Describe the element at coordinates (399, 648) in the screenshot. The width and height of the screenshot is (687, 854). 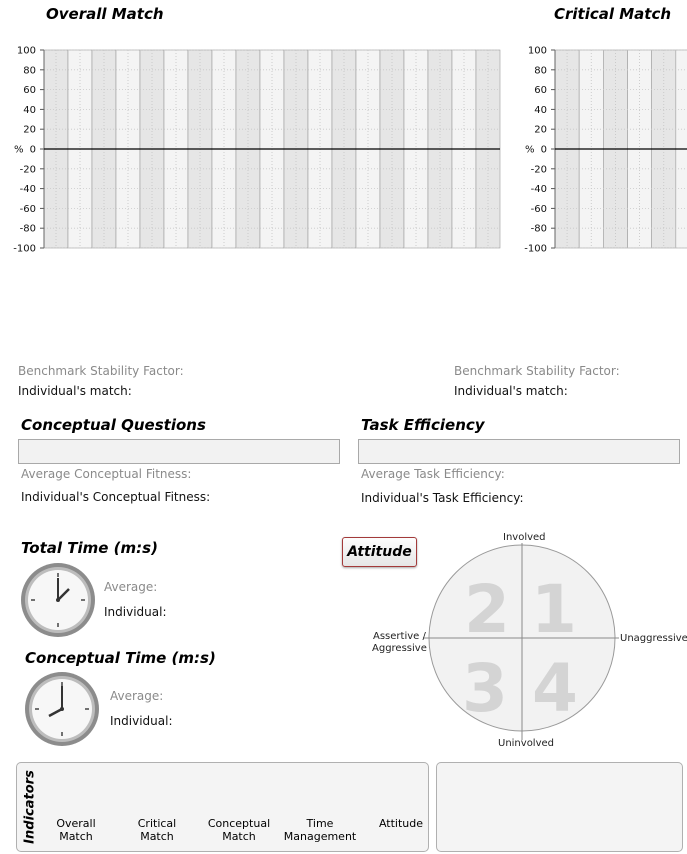
I see `attitude-aggressive-label: Aggressive` at that location.